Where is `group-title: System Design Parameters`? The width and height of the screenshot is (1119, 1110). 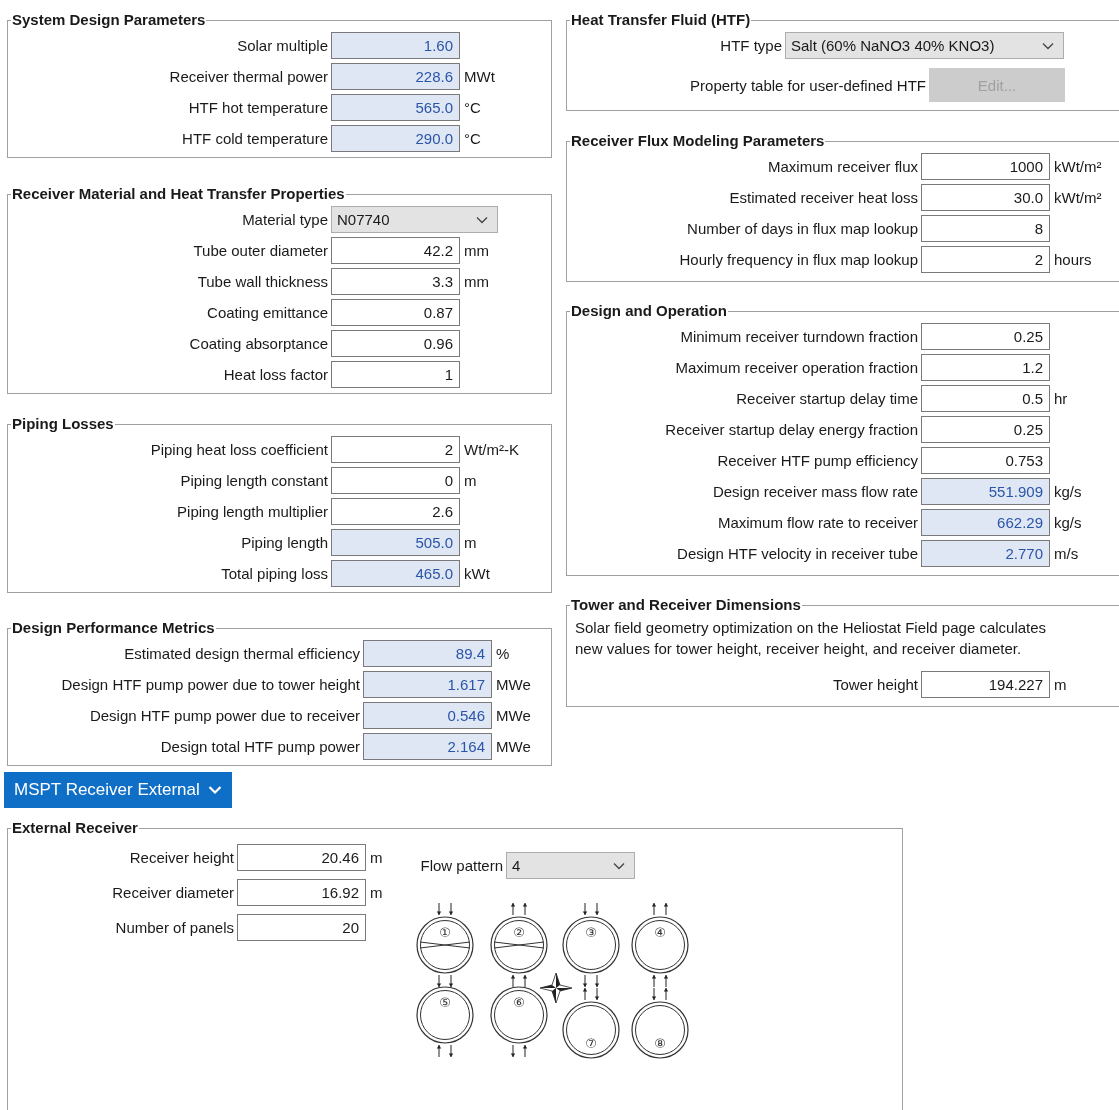
group-title: System Design Parameters is located at coordinates (109, 20).